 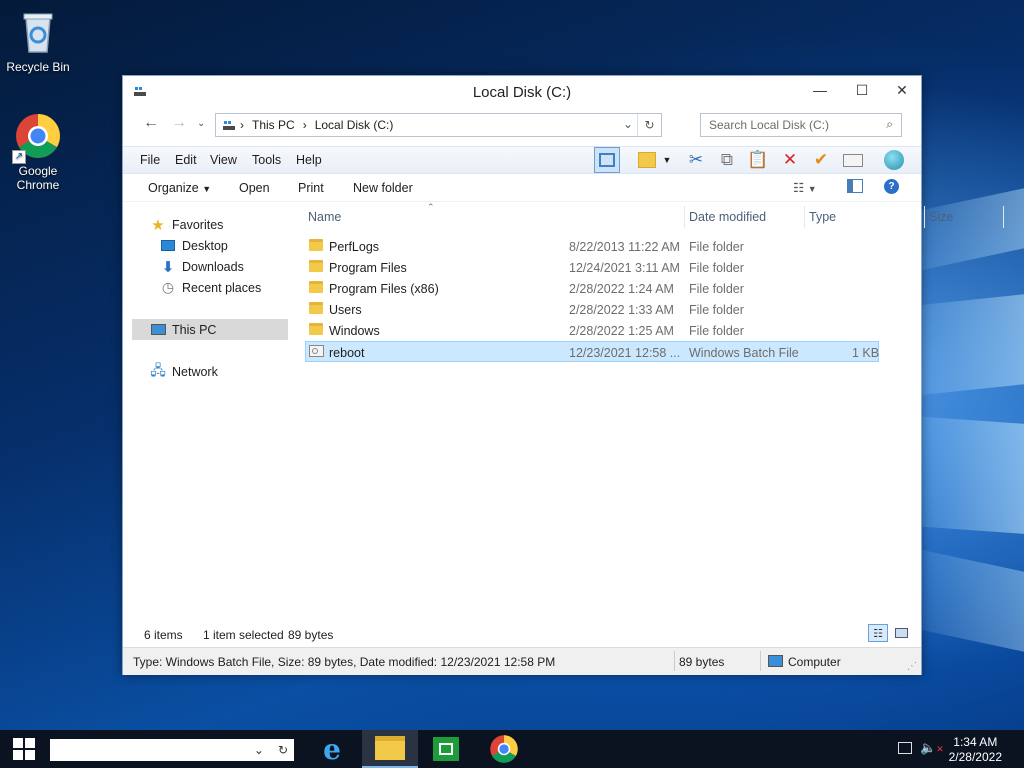 What do you see at coordinates (932, 748) in the screenshot?
I see `volume-muted-icon: 🔈✕` at bounding box center [932, 748].